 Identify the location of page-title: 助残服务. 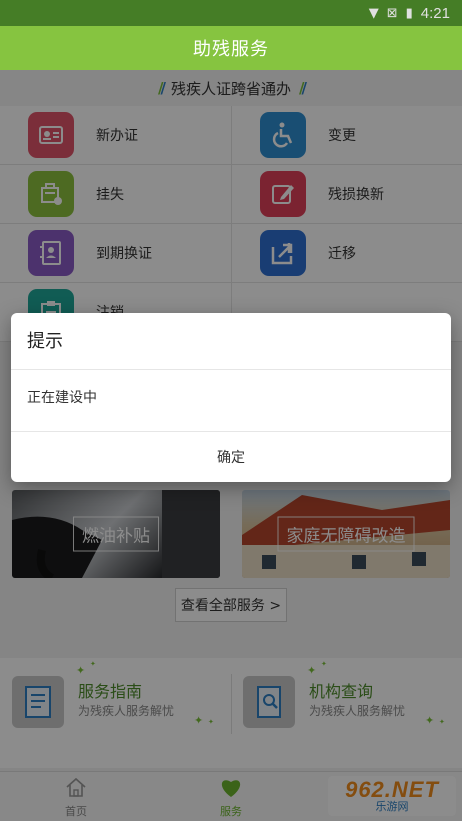
(231, 49).